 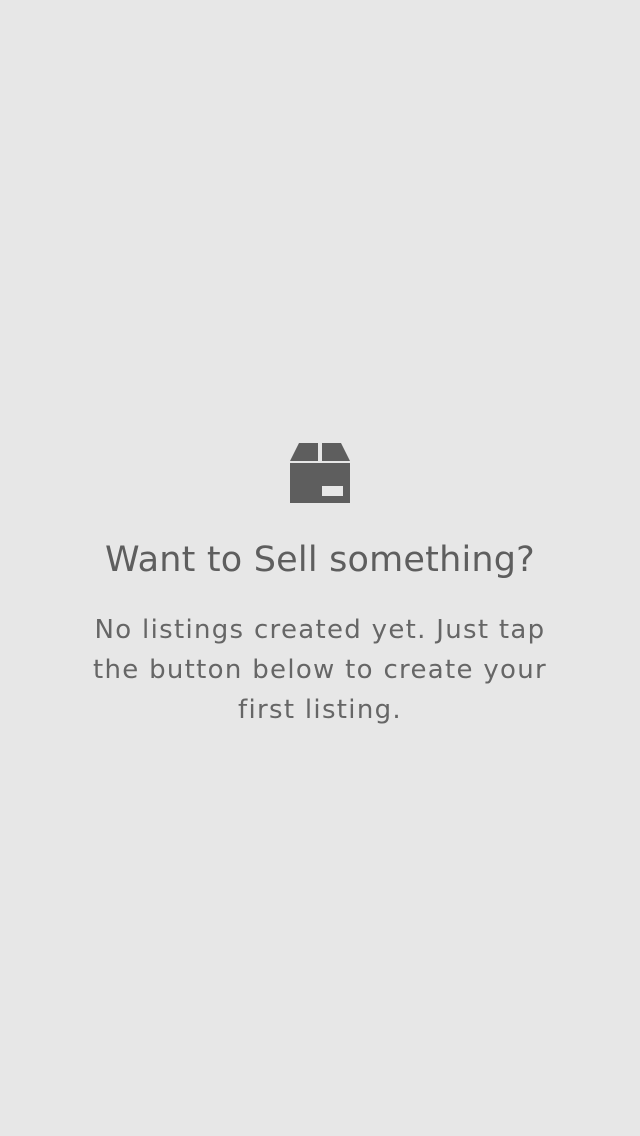 What do you see at coordinates (320, 560) in the screenshot?
I see `empty-state-title: Want to Sell something?` at bounding box center [320, 560].